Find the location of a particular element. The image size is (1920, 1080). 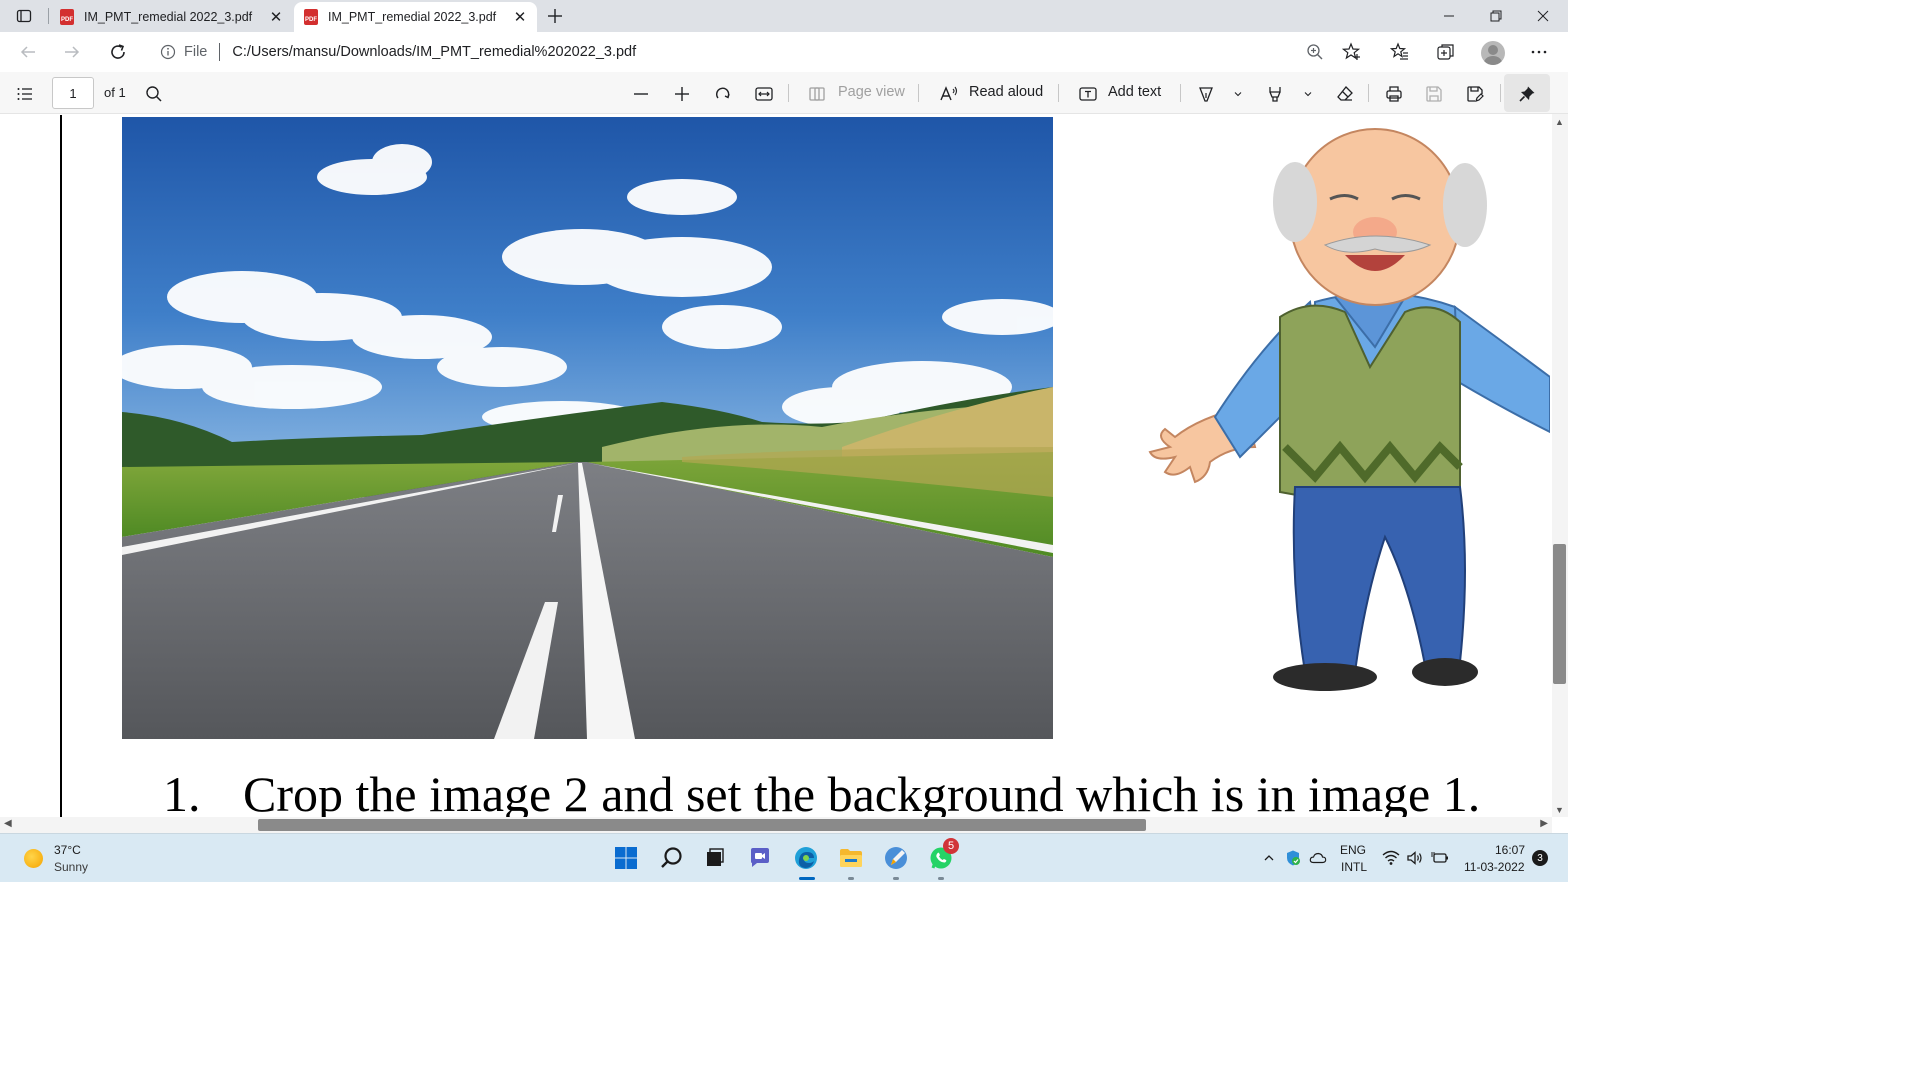

arrow-left-icon is located at coordinates (27, 52).